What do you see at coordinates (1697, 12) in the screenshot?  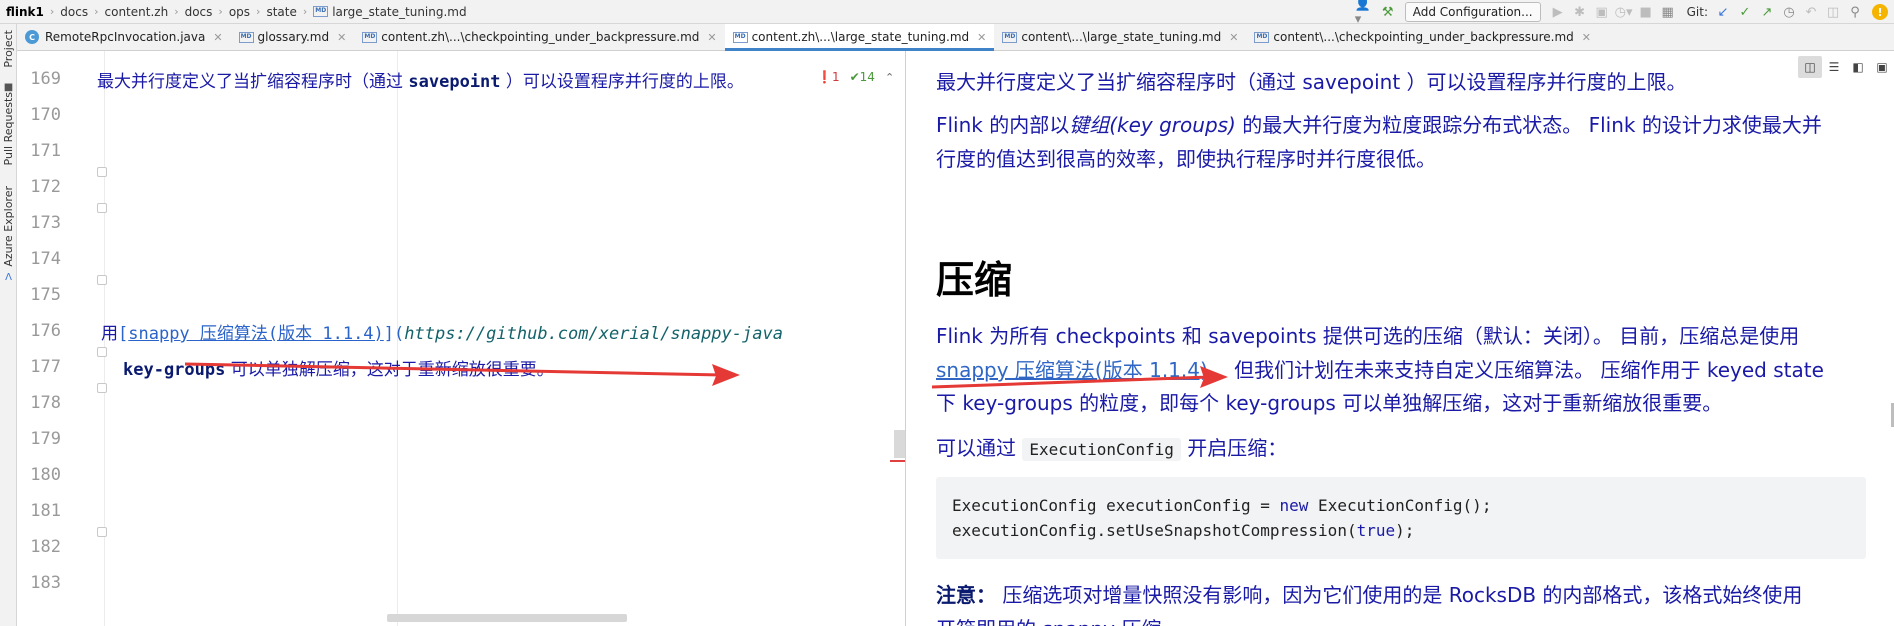 I see `git-label: Git:` at bounding box center [1697, 12].